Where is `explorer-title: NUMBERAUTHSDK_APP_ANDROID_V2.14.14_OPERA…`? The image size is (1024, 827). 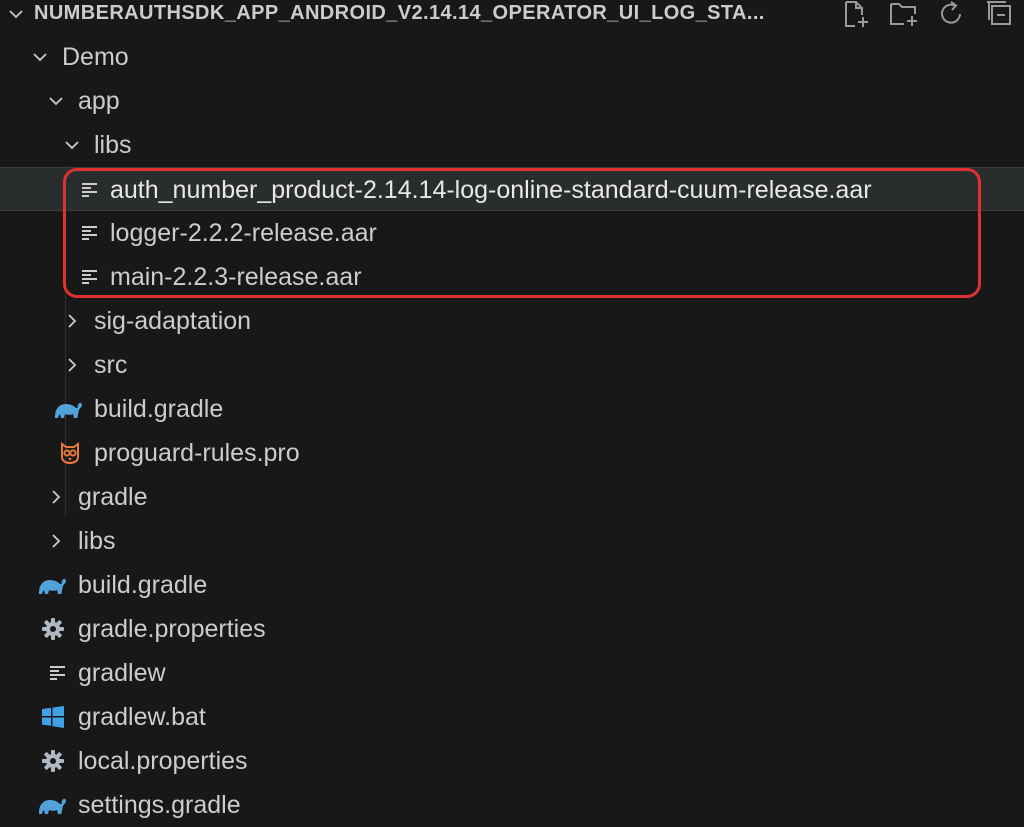 explorer-title: NUMBERAUTHSDK_APP_ANDROID_V2.14.14_OPERA… is located at coordinates (439, 13).